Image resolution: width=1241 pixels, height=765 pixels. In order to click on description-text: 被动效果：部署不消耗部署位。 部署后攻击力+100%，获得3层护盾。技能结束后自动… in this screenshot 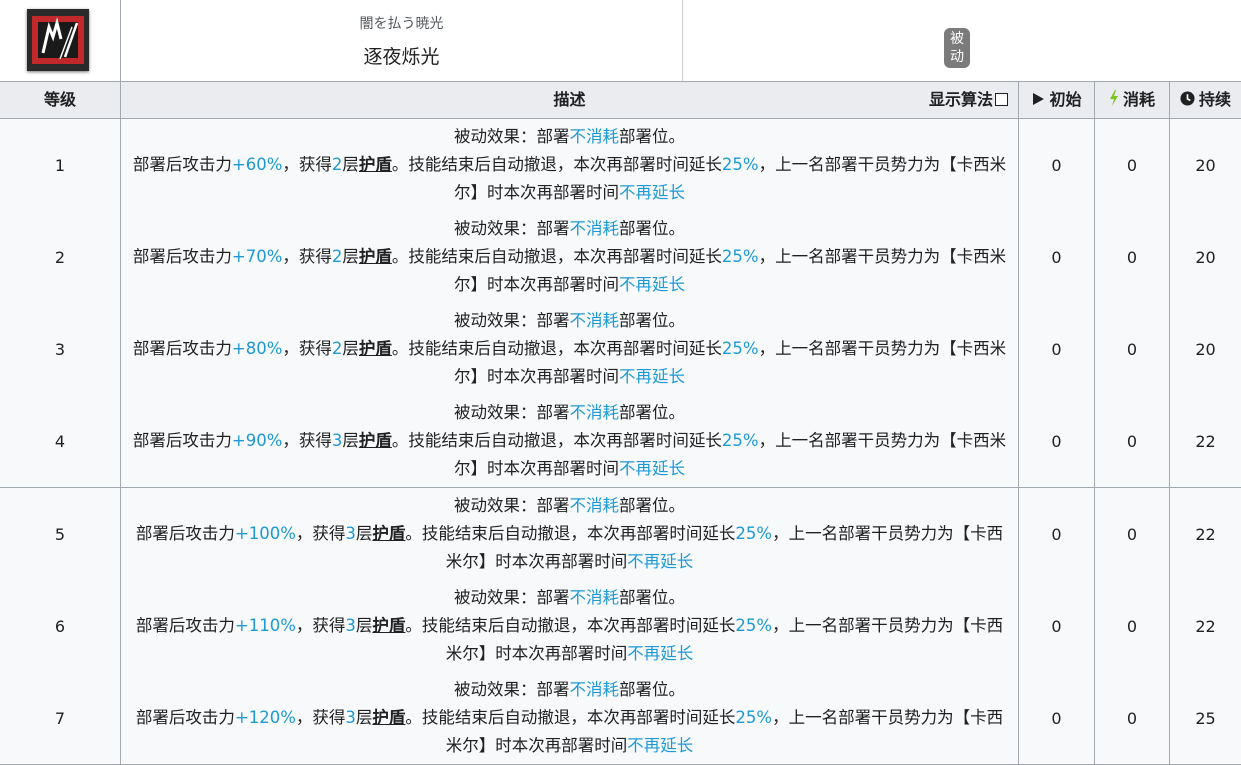, I will do `click(569, 534)`.